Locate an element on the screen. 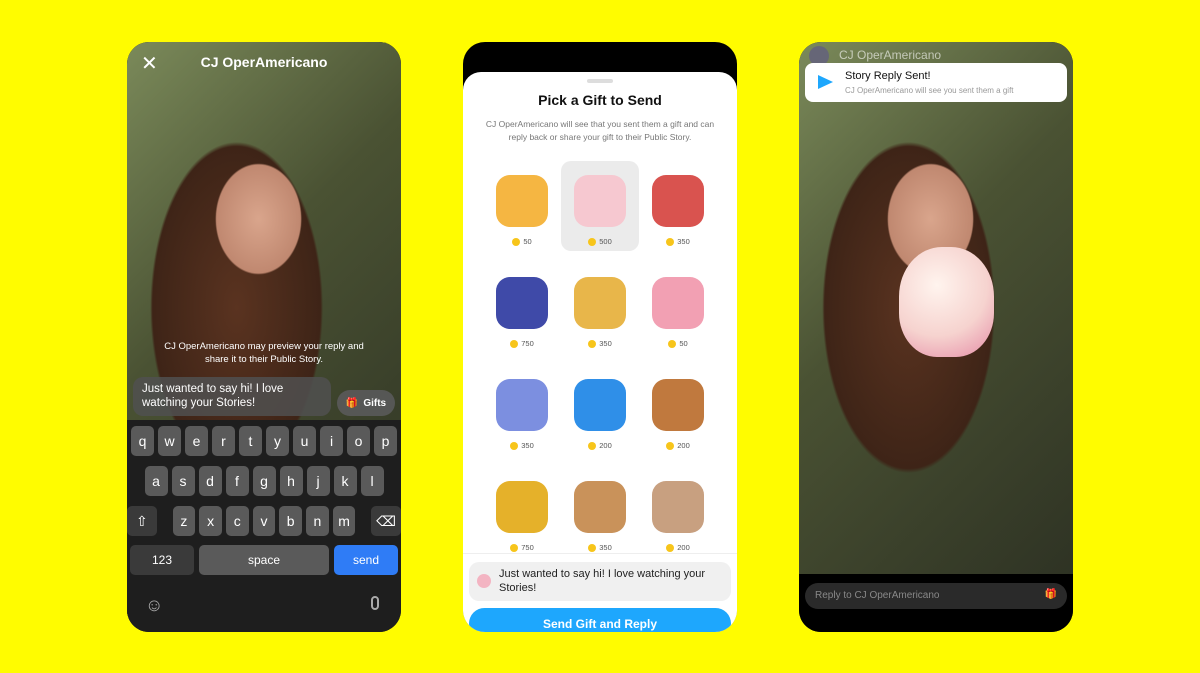 The image size is (1200, 673). key-t: t is located at coordinates (250, 441).